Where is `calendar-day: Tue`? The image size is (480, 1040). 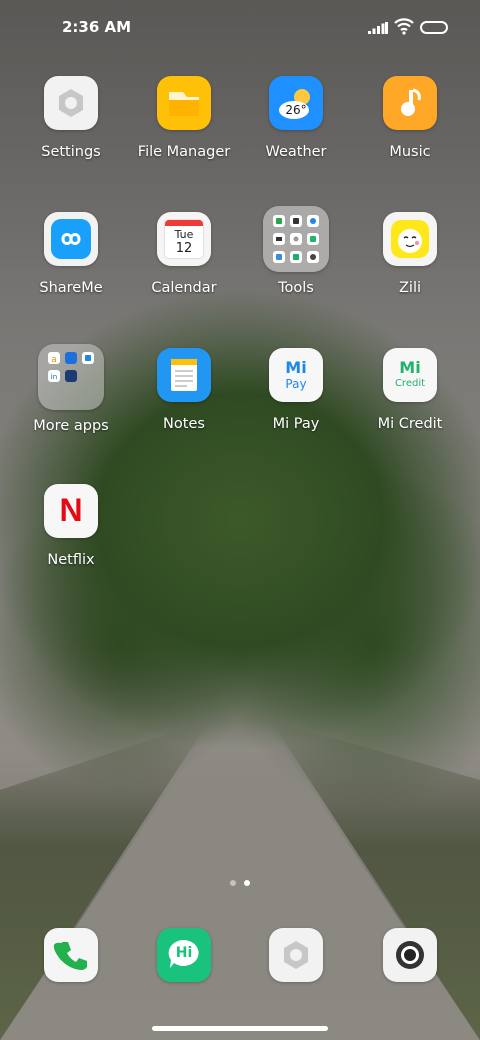 calendar-day: Tue is located at coordinates (184, 234).